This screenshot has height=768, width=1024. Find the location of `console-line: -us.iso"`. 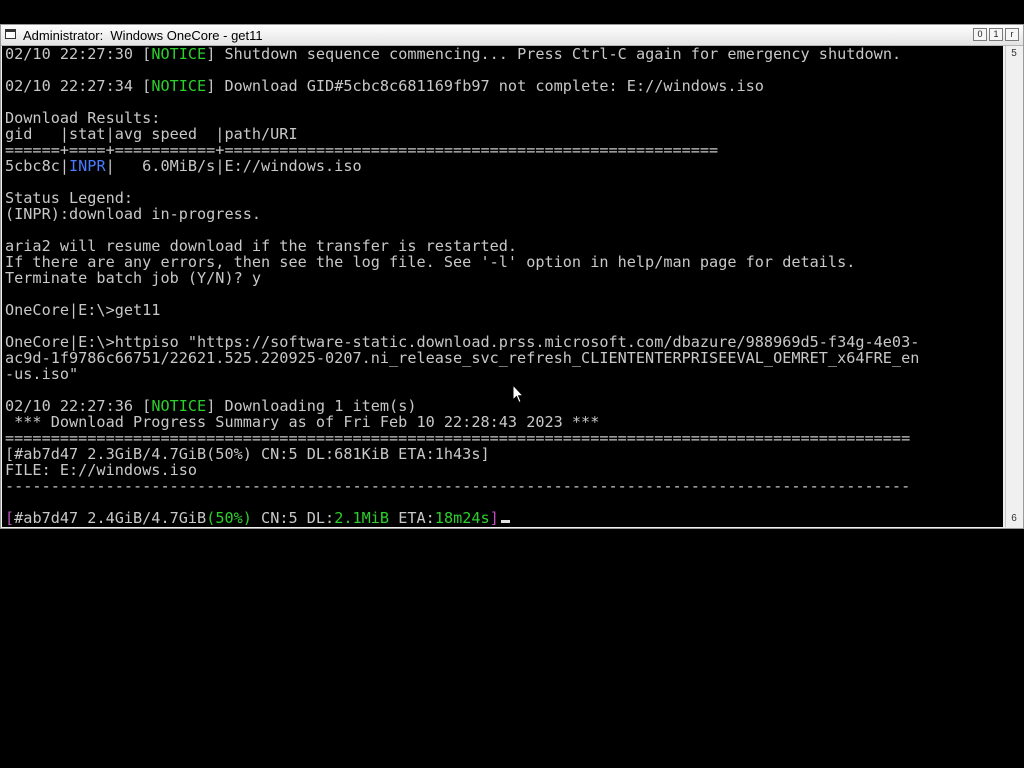

console-line: -us.iso" is located at coordinates (42, 374).